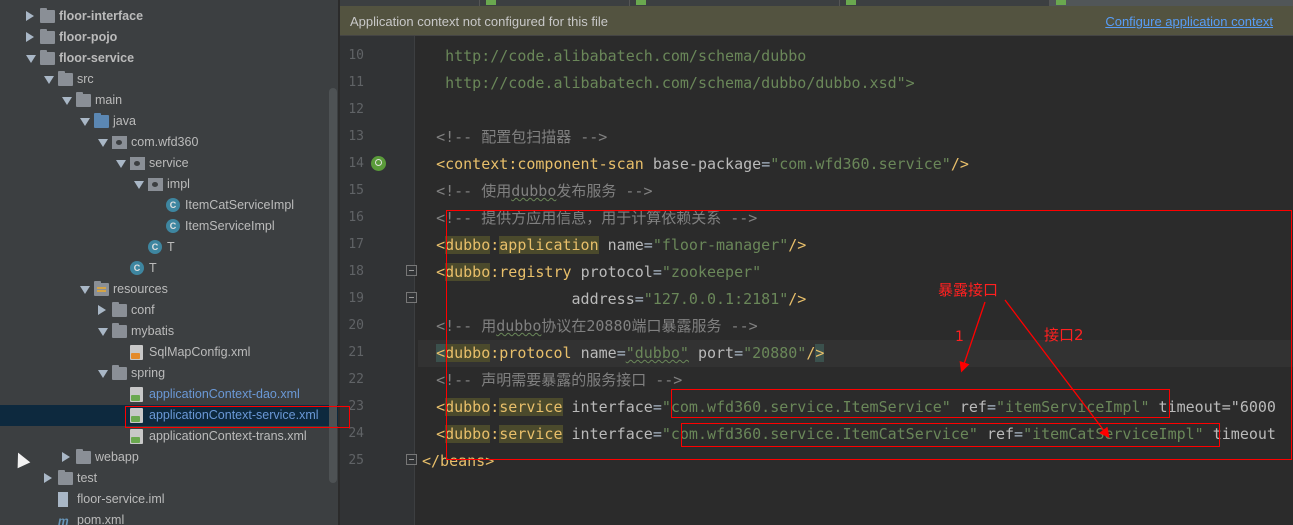  I want to click on configure-context-link: Configure application context, so click(1189, 21).